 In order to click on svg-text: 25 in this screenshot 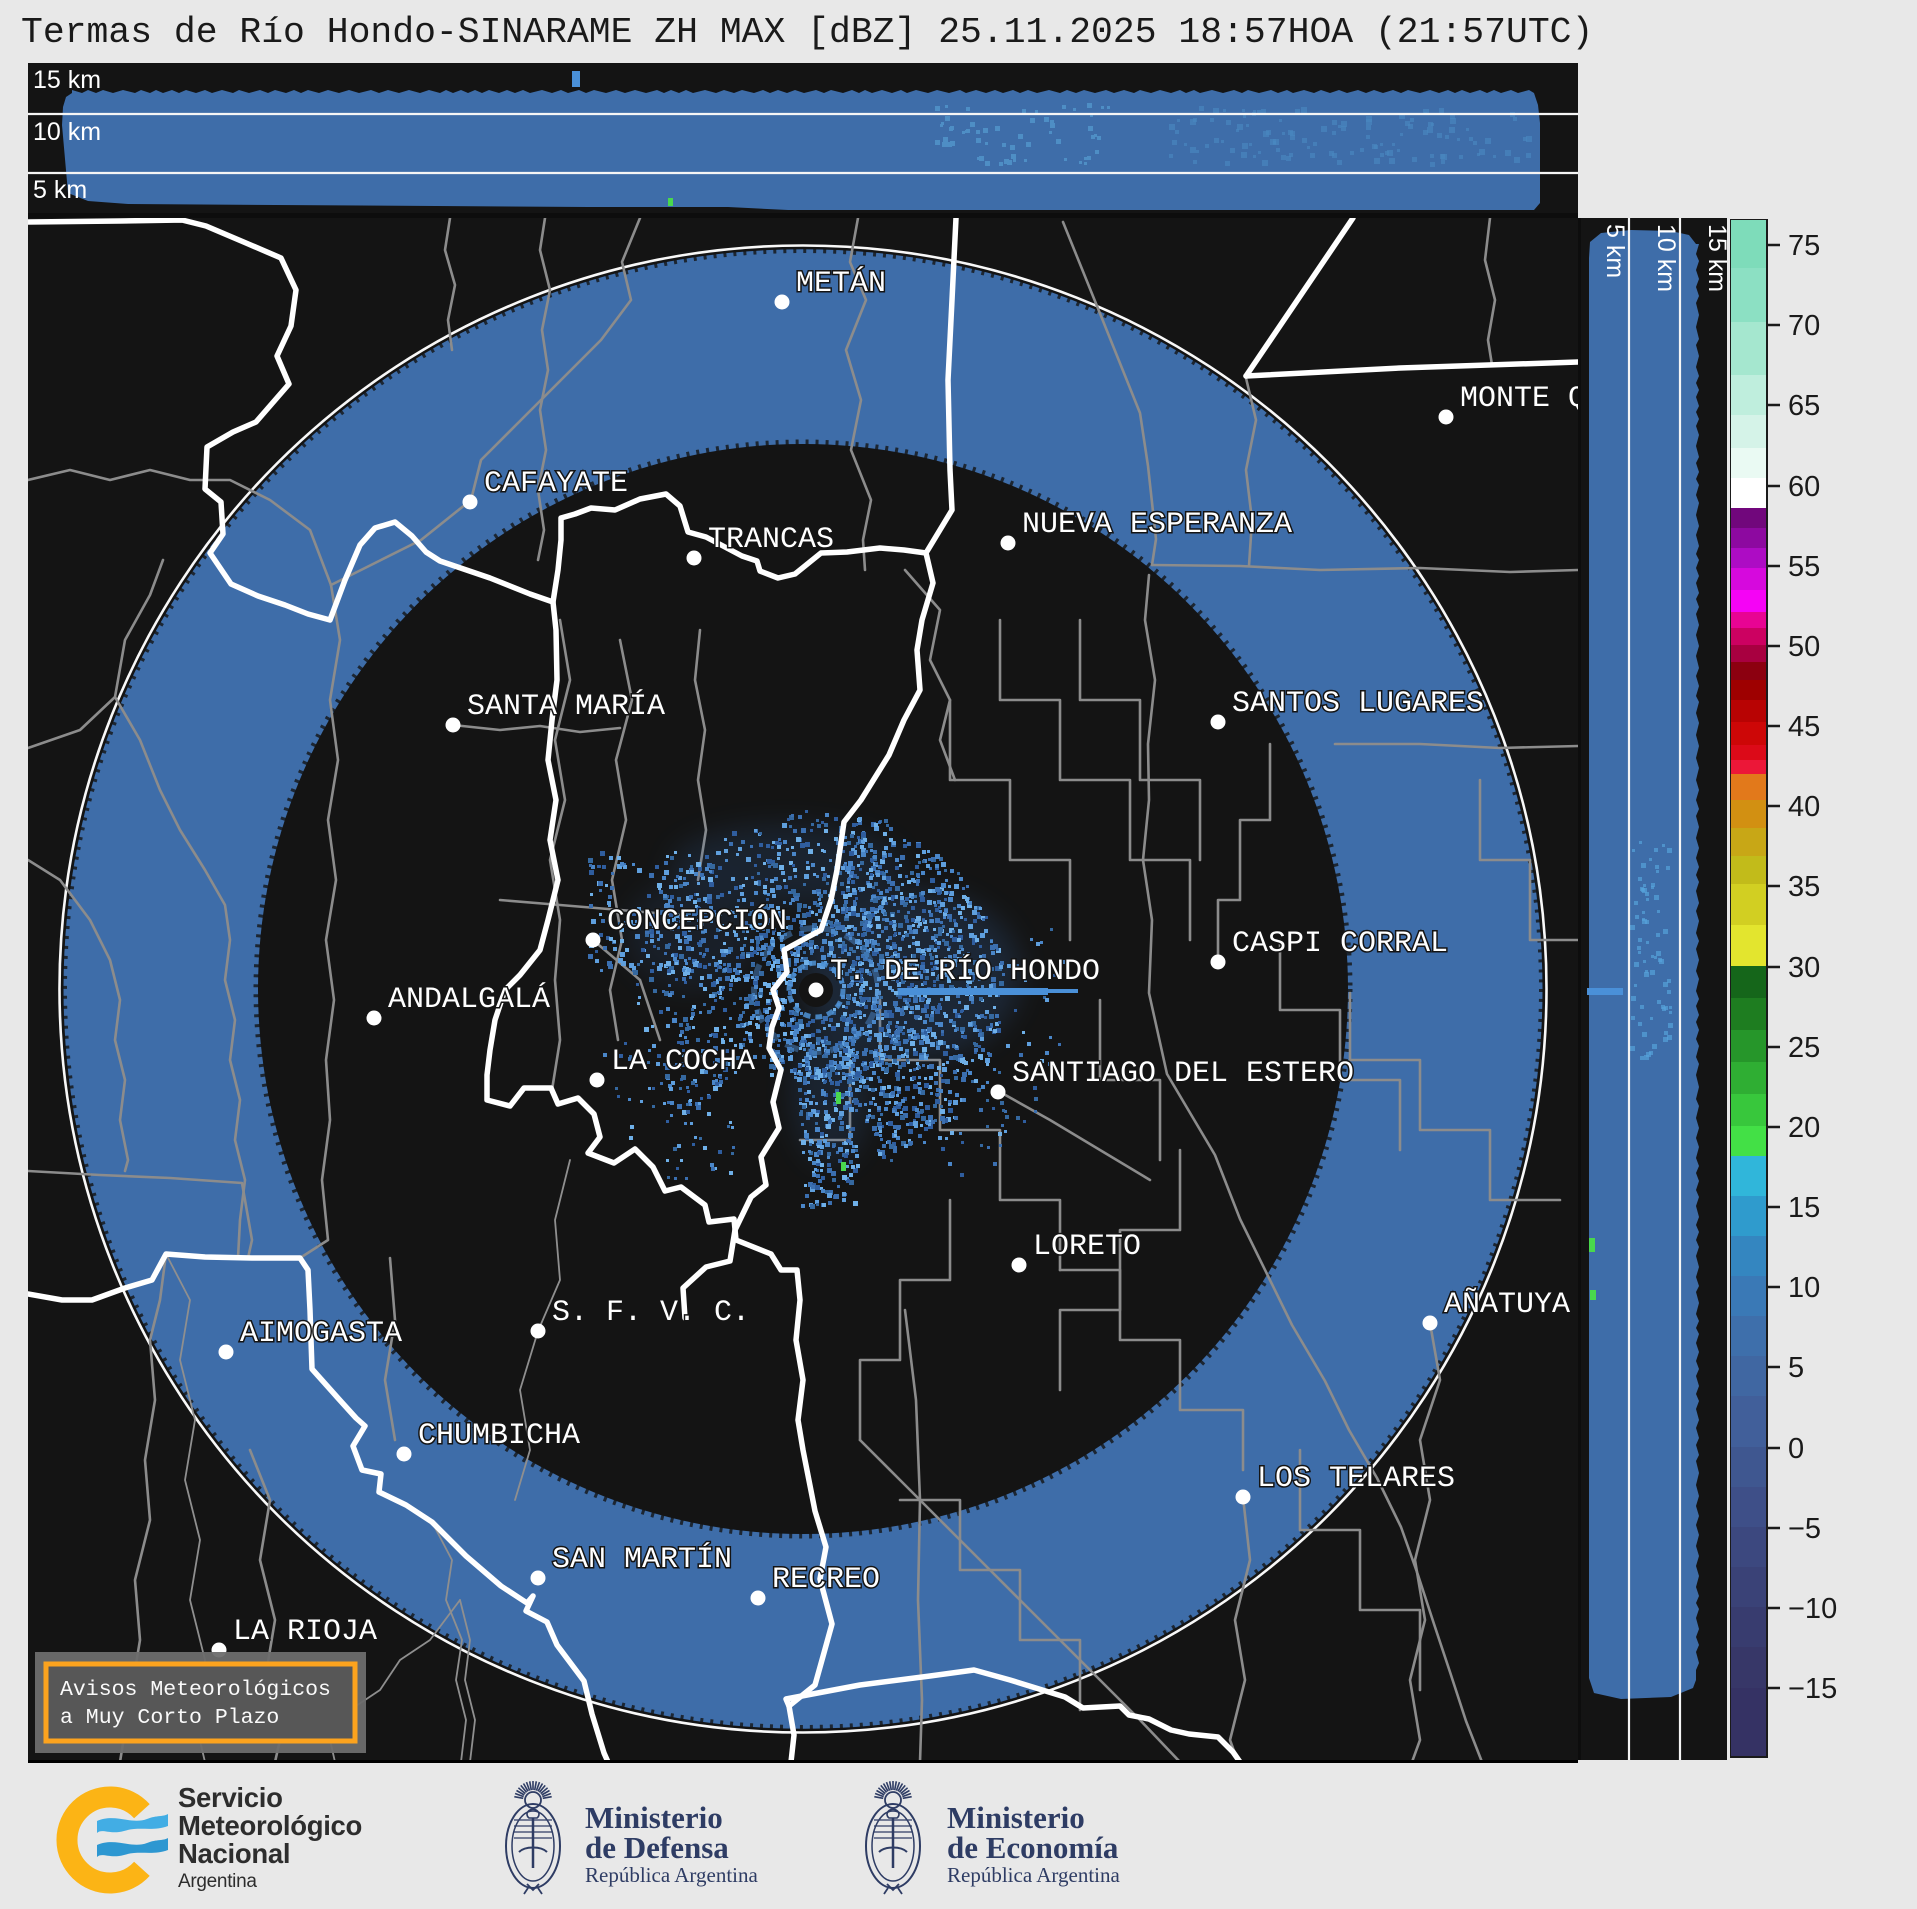, I will do `click(1804, 1048)`.